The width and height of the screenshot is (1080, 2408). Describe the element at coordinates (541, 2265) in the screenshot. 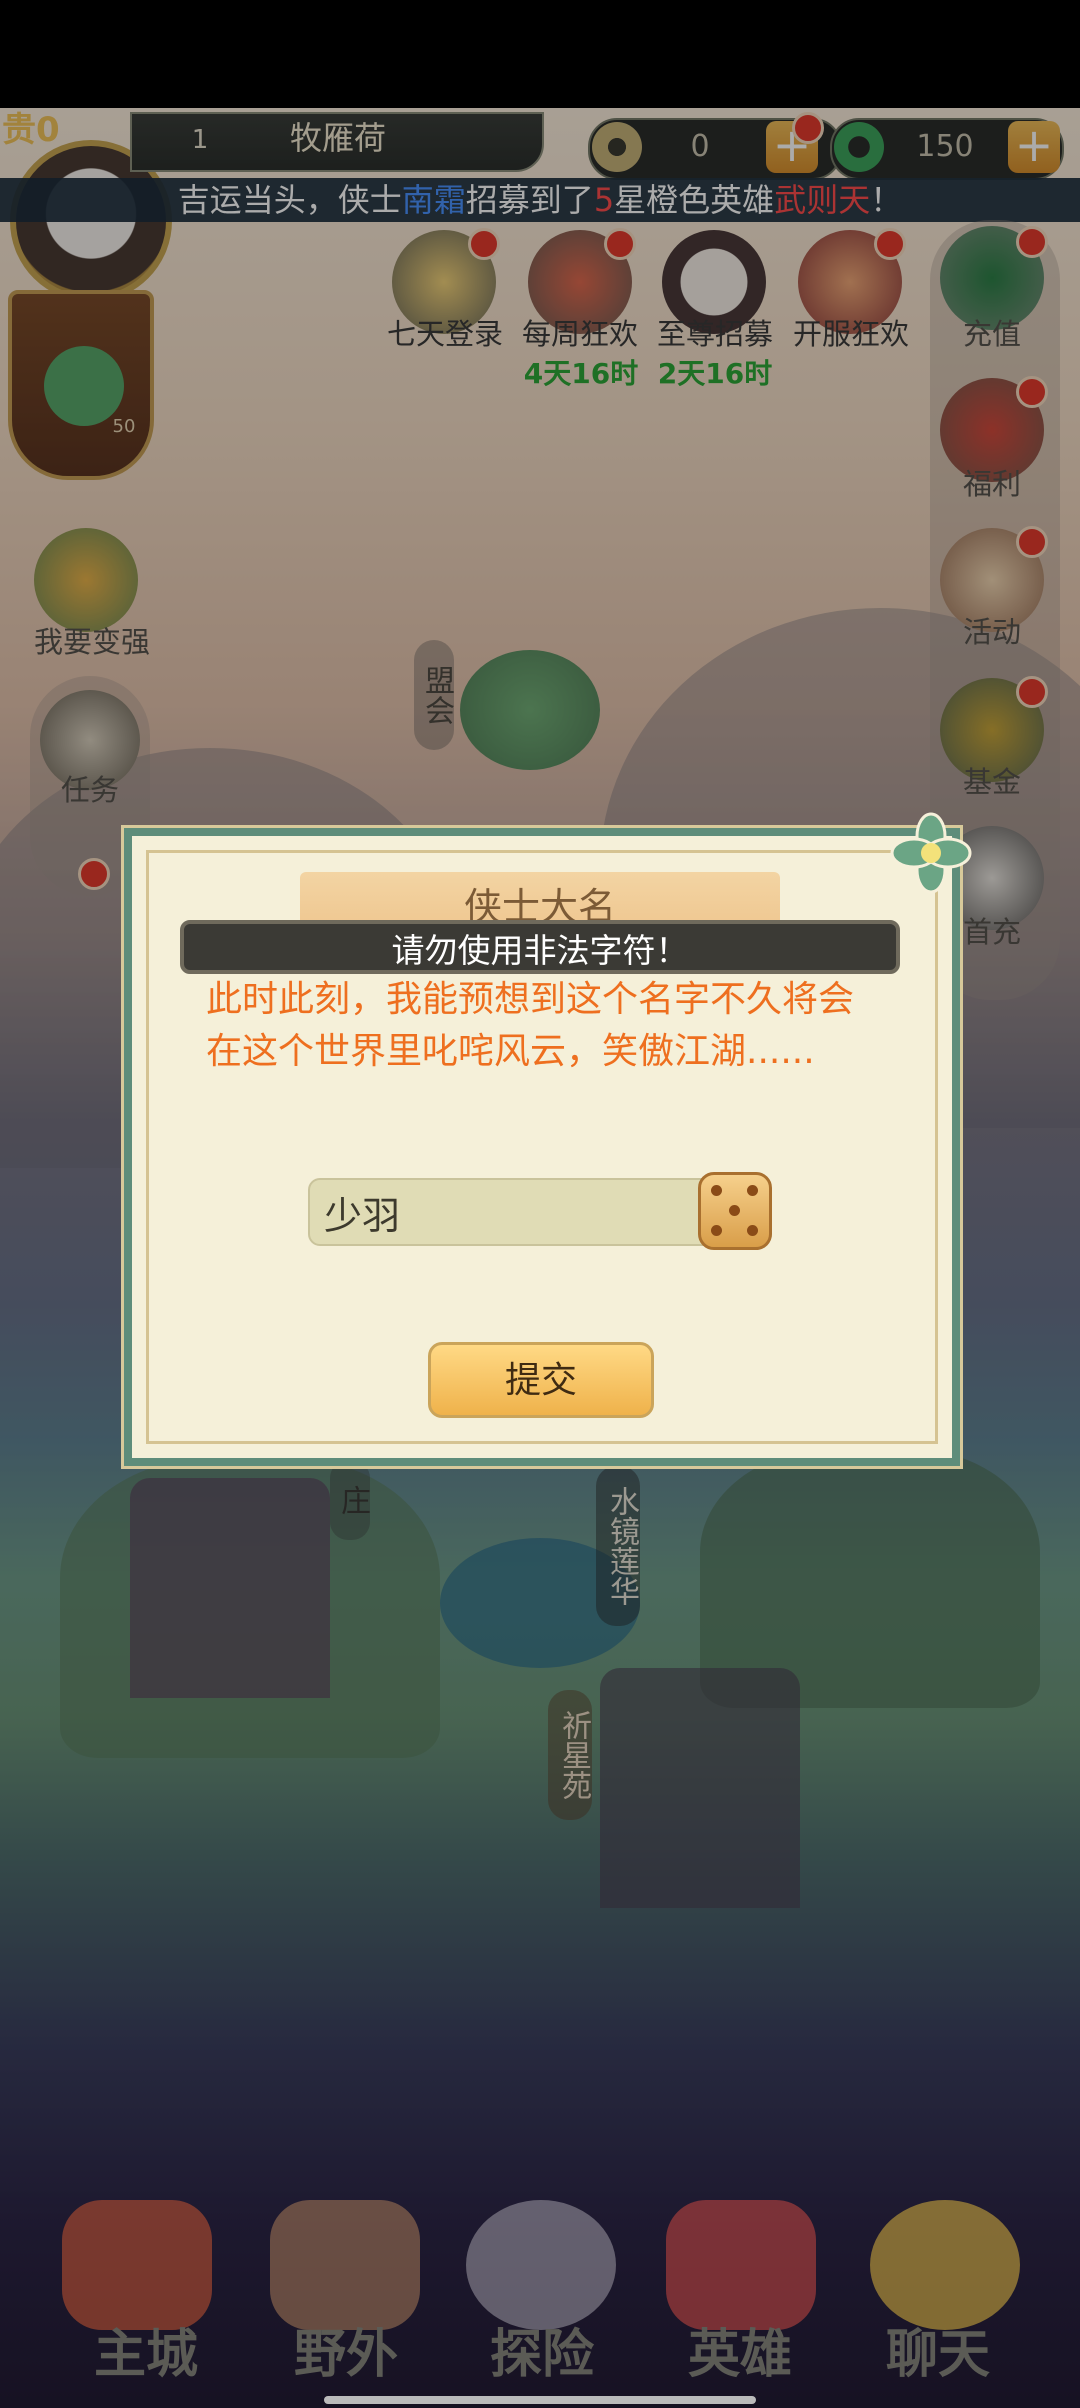

I see `crossed-swords-icon` at that location.